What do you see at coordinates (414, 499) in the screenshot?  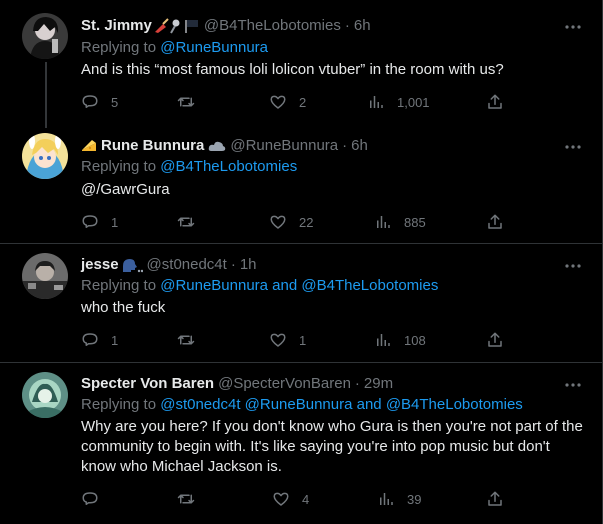 I see `views-count: 39` at bounding box center [414, 499].